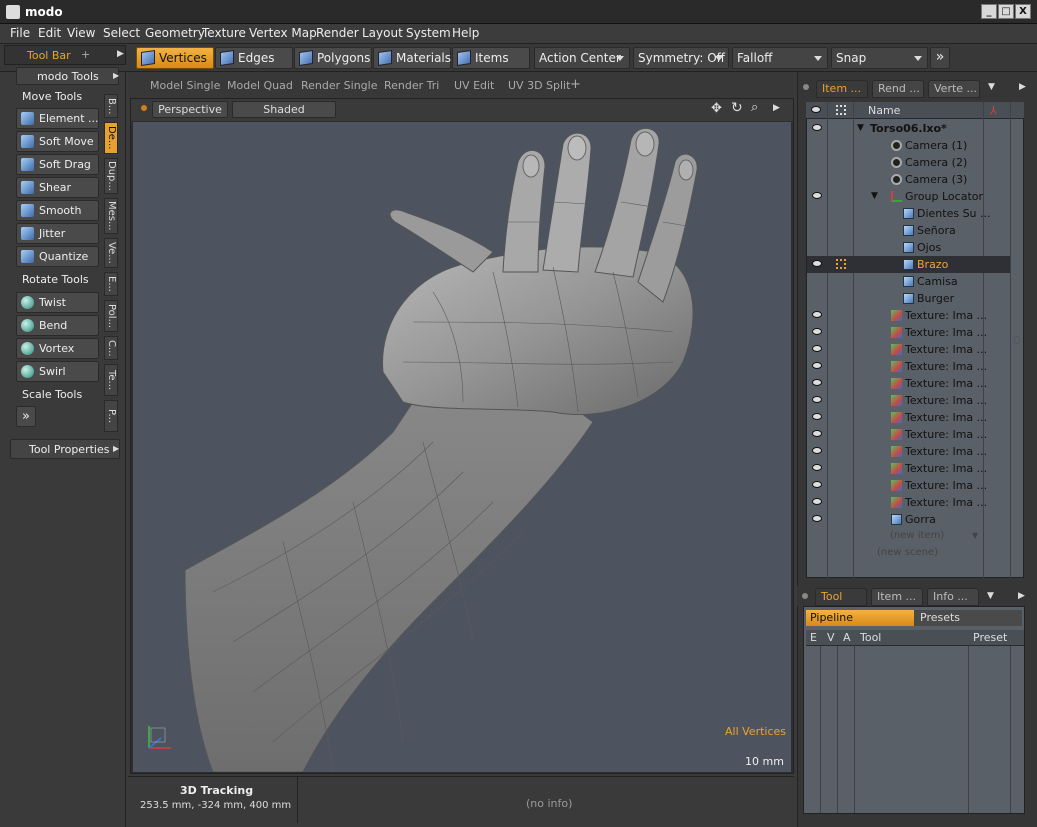  What do you see at coordinates (337, 33) in the screenshot?
I see `menu-render: Render` at bounding box center [337, 33].